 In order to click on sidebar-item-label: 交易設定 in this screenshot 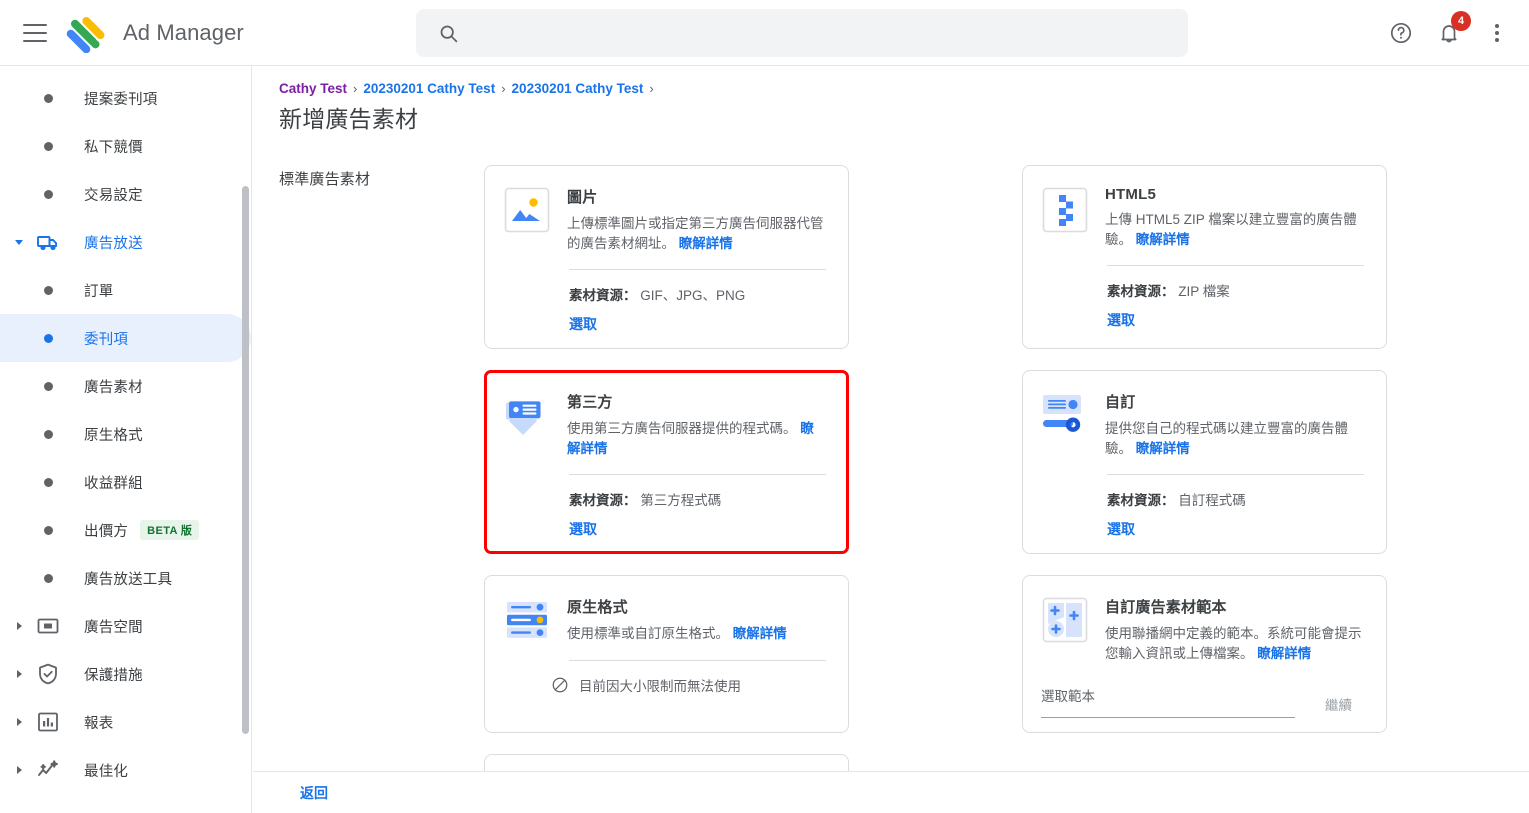, I will do `click(113, 195)`.